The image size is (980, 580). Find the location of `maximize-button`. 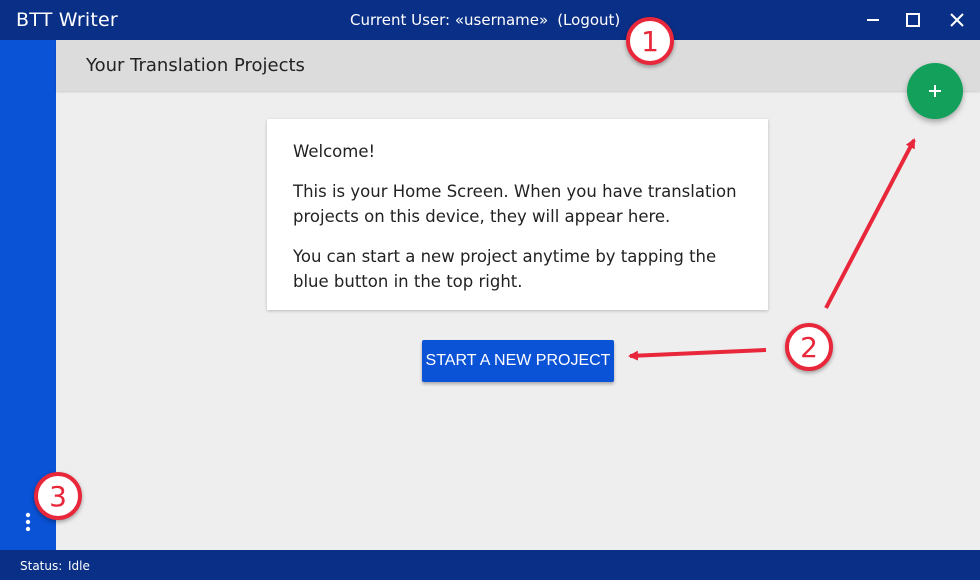

maximize-button is located at coordinates (913, 20).